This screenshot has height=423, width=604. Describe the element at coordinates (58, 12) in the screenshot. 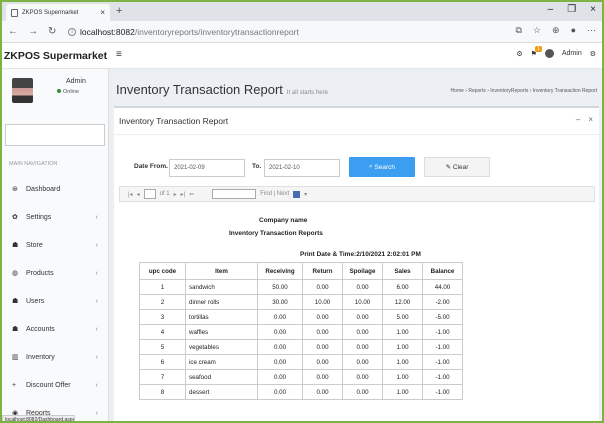

I see `browser-tab: ZKPOS Supermarket ×` at that location.